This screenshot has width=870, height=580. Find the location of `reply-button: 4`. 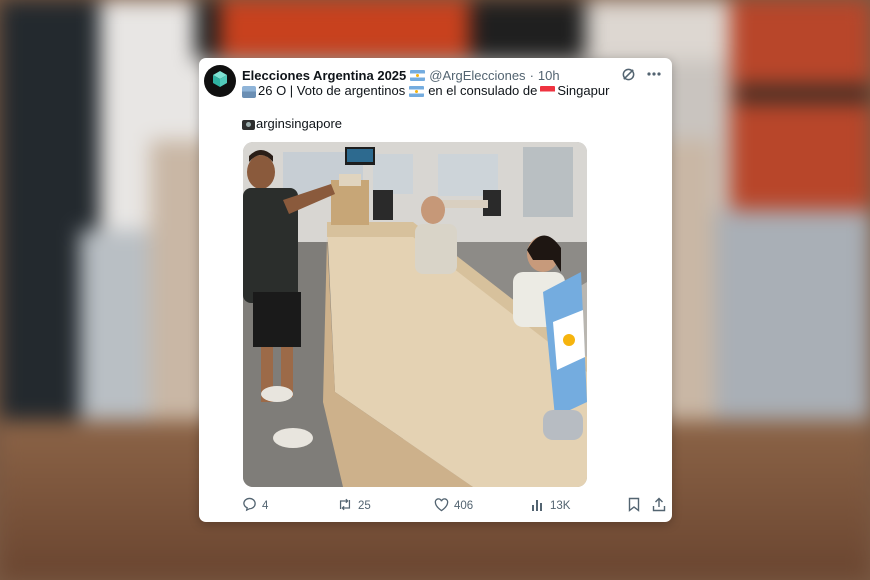

reply-button: 4 is located at coordinates (255, 506).